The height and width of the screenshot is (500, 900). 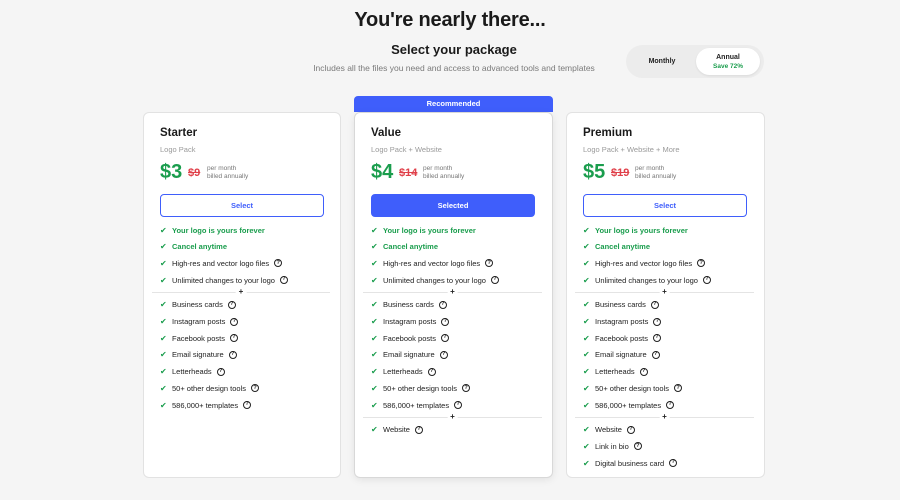 I want to click on feature-item: ✔ 586,000+ templates?, so click(x=417, y=405).